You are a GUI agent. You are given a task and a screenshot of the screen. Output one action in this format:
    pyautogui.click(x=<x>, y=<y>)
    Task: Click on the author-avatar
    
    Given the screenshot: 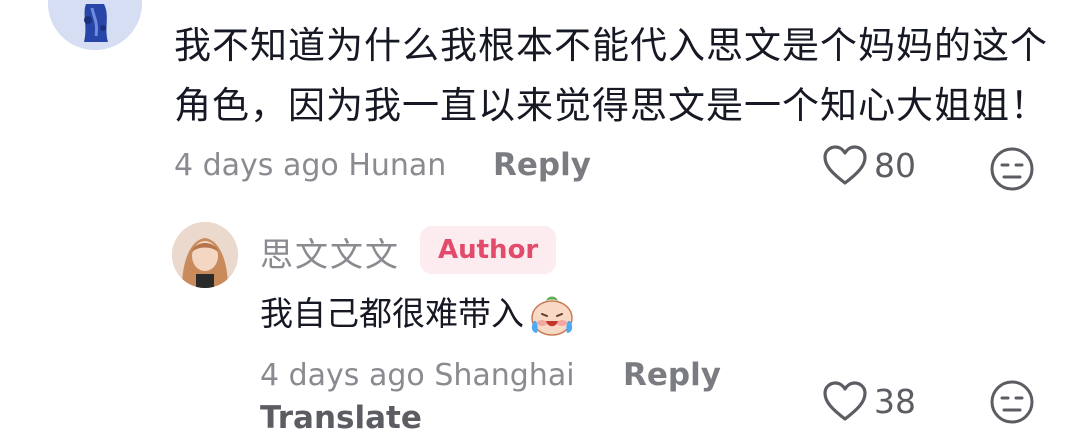 What is the action you would take?
    pyautogui.click(x=205, y=255)
    